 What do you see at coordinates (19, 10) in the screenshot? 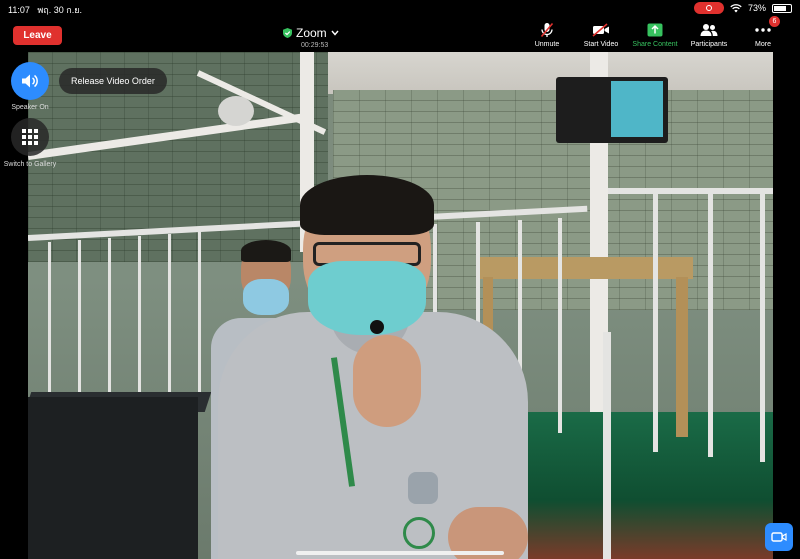
I see `status-time: 11:07` at bounding box center [19, 10].